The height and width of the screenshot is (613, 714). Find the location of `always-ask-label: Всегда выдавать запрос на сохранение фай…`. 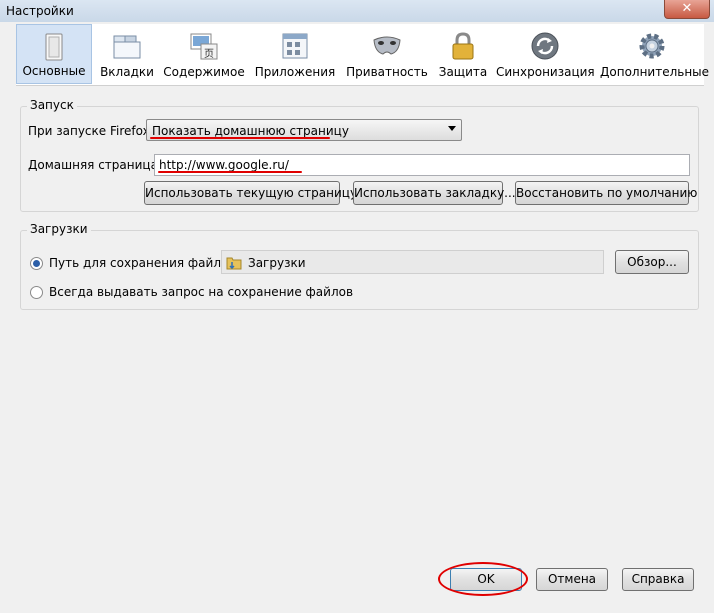

always-ask-label: Всегда выдавать запрос на сохранение фай… is located at coordinates (201, 292).